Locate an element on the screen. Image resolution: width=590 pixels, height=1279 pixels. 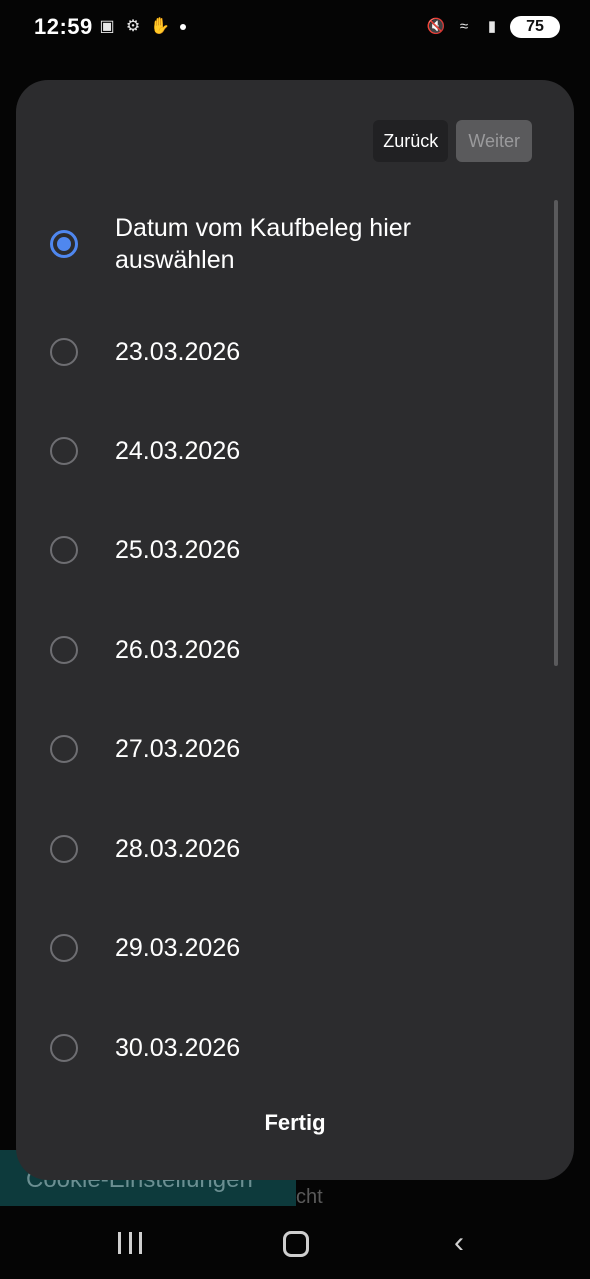
option-label: Datum vom Kaufbeleg hier auswählen is located at coordinates (263, 244).